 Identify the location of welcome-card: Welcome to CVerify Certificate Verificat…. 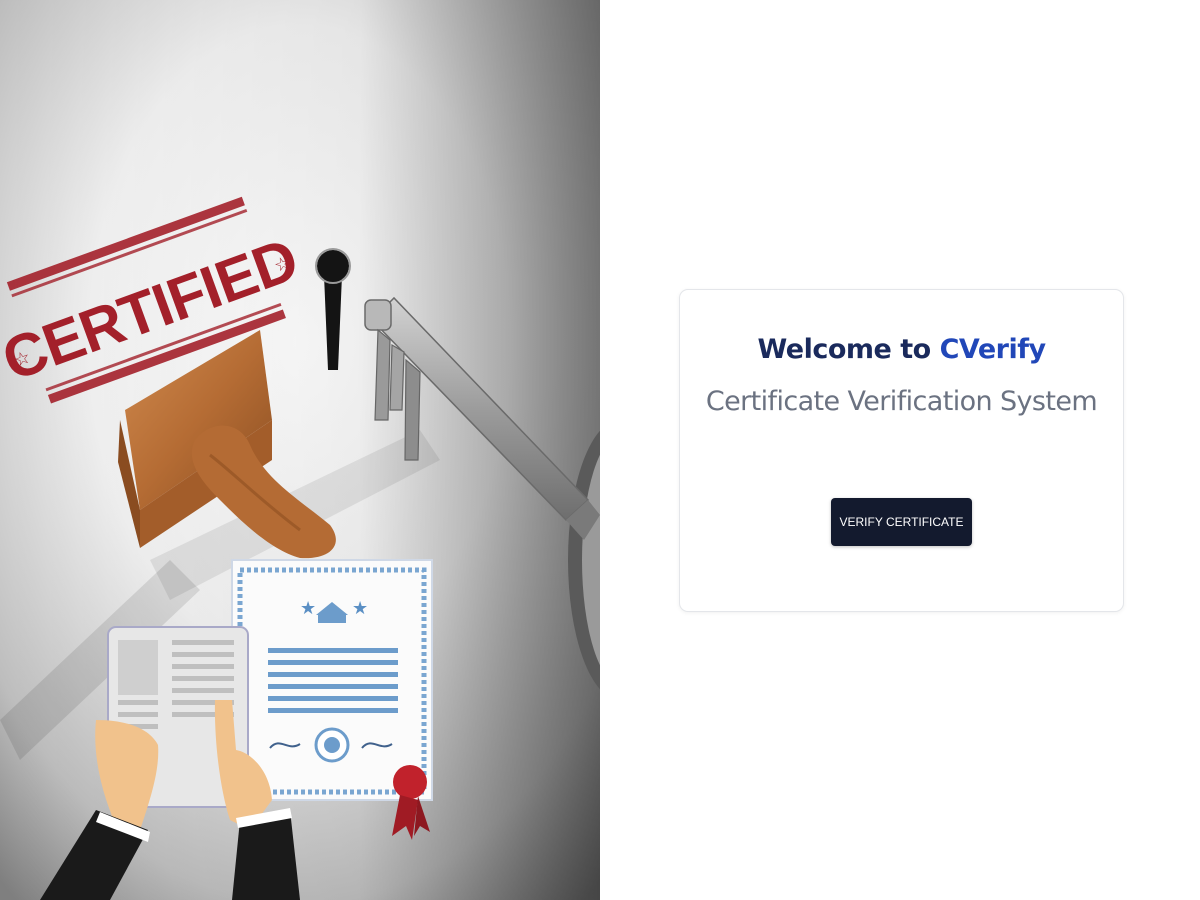
(901, 450).